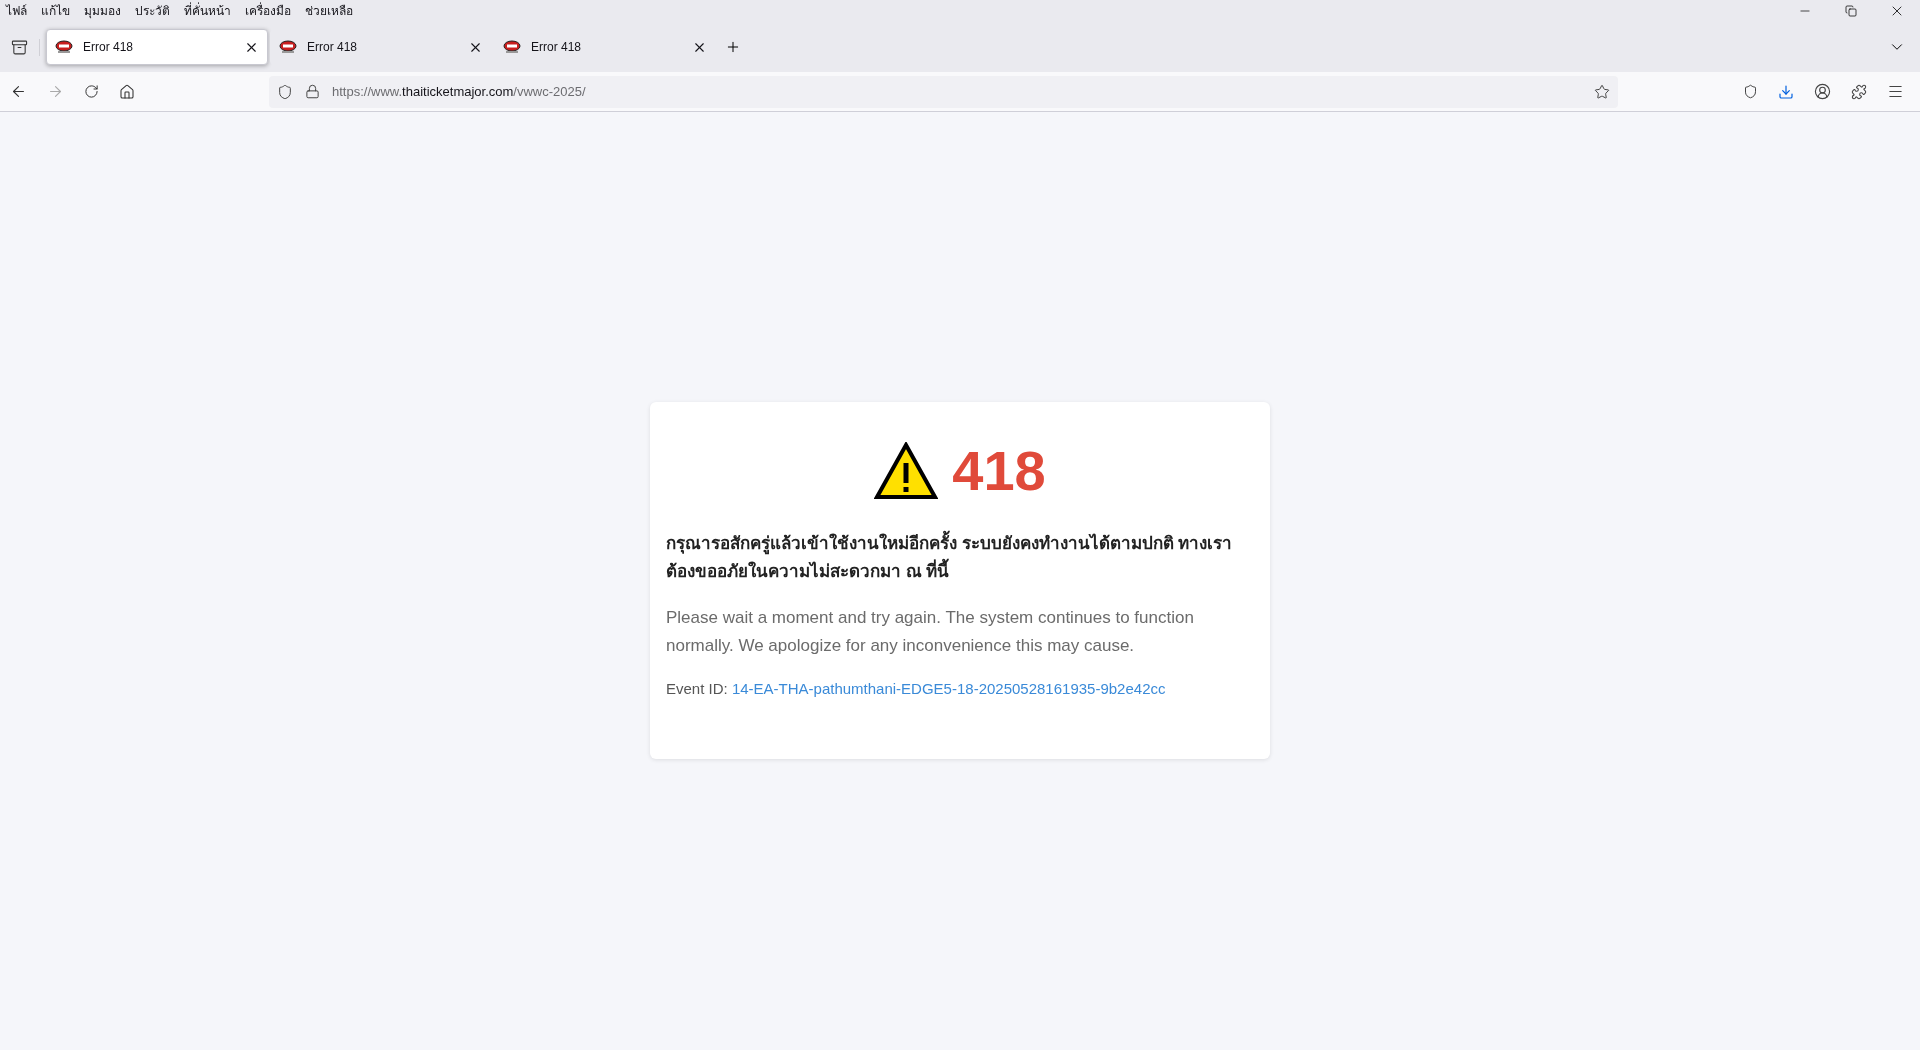 The image size is (1920, 1050). Describe the element at coordinates (285, 91) in the screenshot. I see `shield-icon` at that location.